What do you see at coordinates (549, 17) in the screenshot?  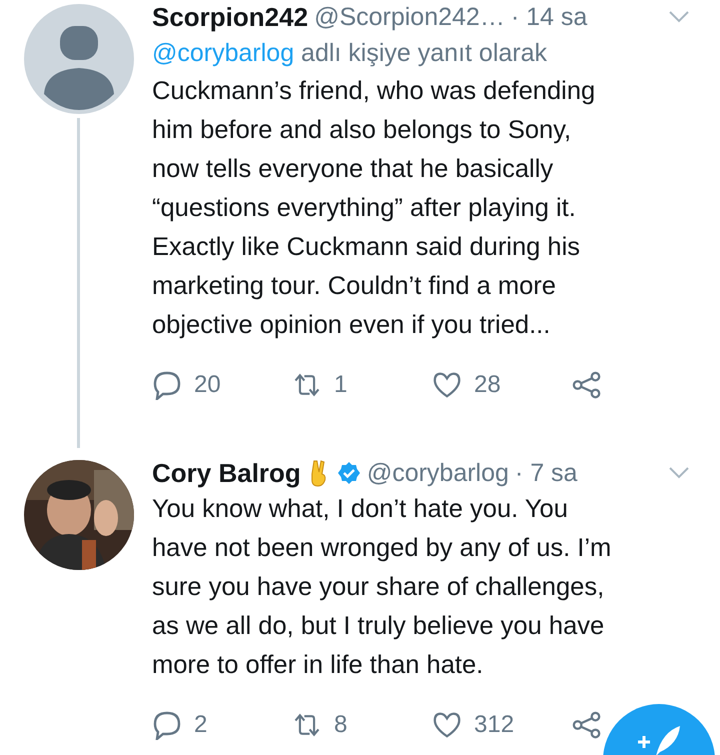 I see `timestamp: · 14 sa` at bounding box center [549, 17].